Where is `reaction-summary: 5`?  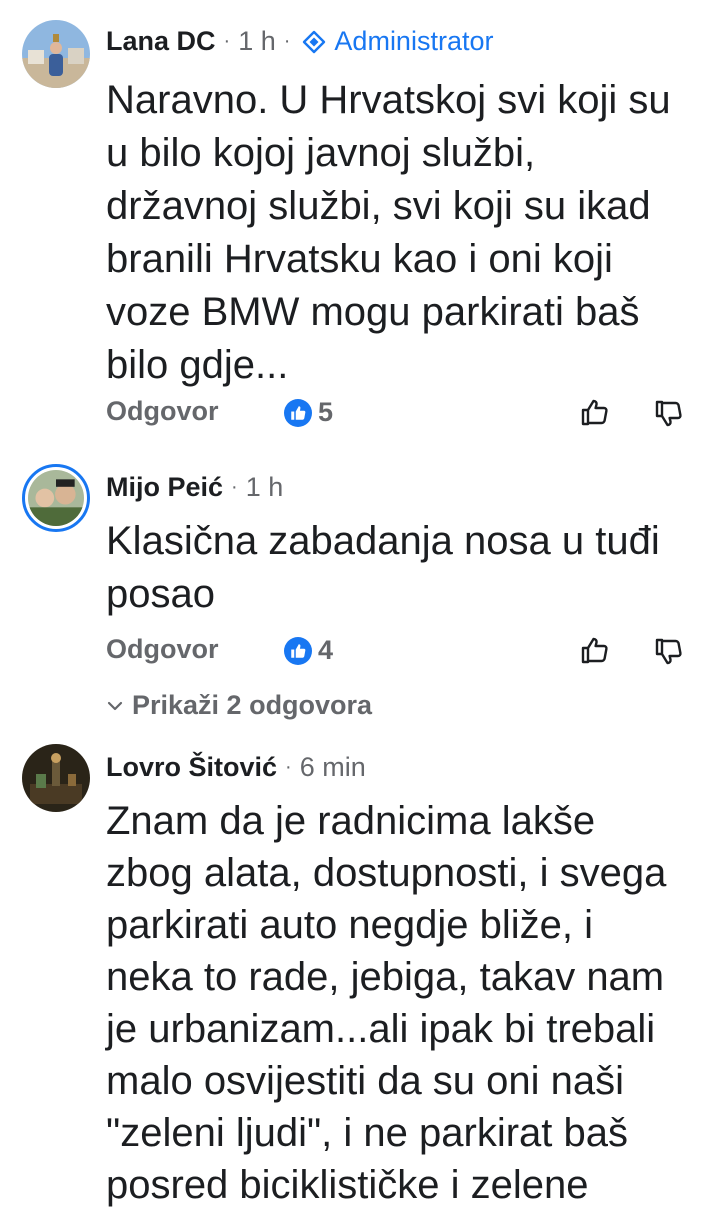 reaction-summary: 5 is located at coordinates (308, 412).